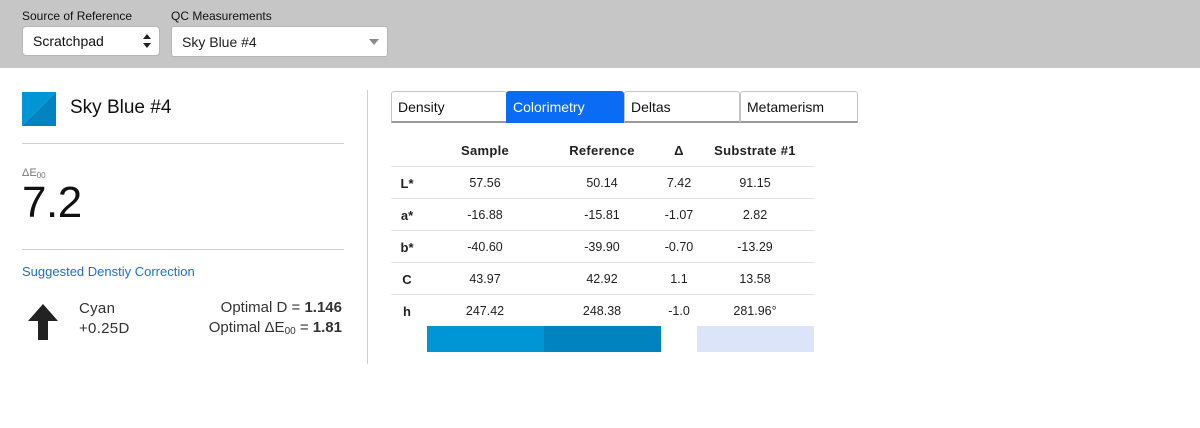 This screenshot has height=428, width=1200. What do you see at coordinates (602, 150) in the screenshot?
I see `column-header-reference: Reference` at bounding box center [602, 150].